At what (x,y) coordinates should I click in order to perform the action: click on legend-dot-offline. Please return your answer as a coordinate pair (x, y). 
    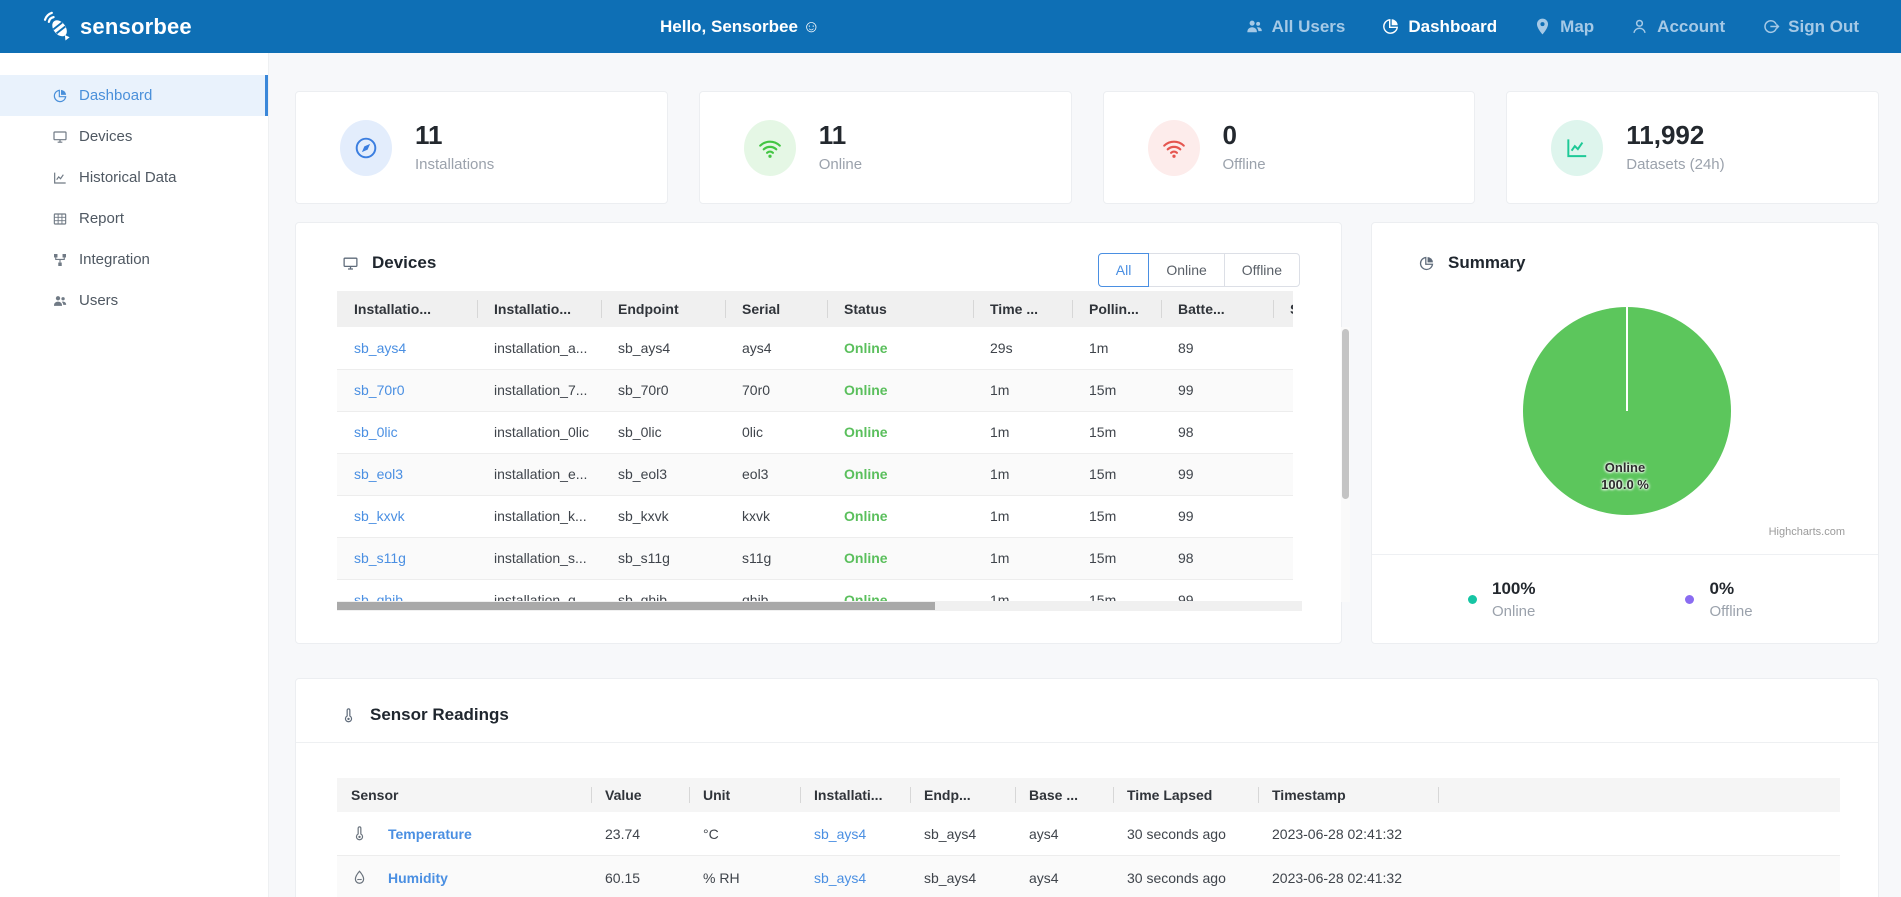
    Looking at the image, I should click on (1690, 599).